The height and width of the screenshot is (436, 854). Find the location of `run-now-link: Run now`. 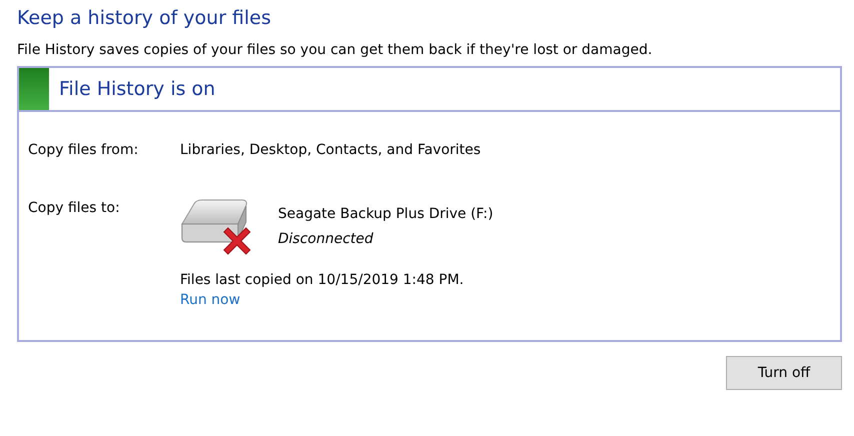

run-now-link: Run now is located at coordinates (337, 300).